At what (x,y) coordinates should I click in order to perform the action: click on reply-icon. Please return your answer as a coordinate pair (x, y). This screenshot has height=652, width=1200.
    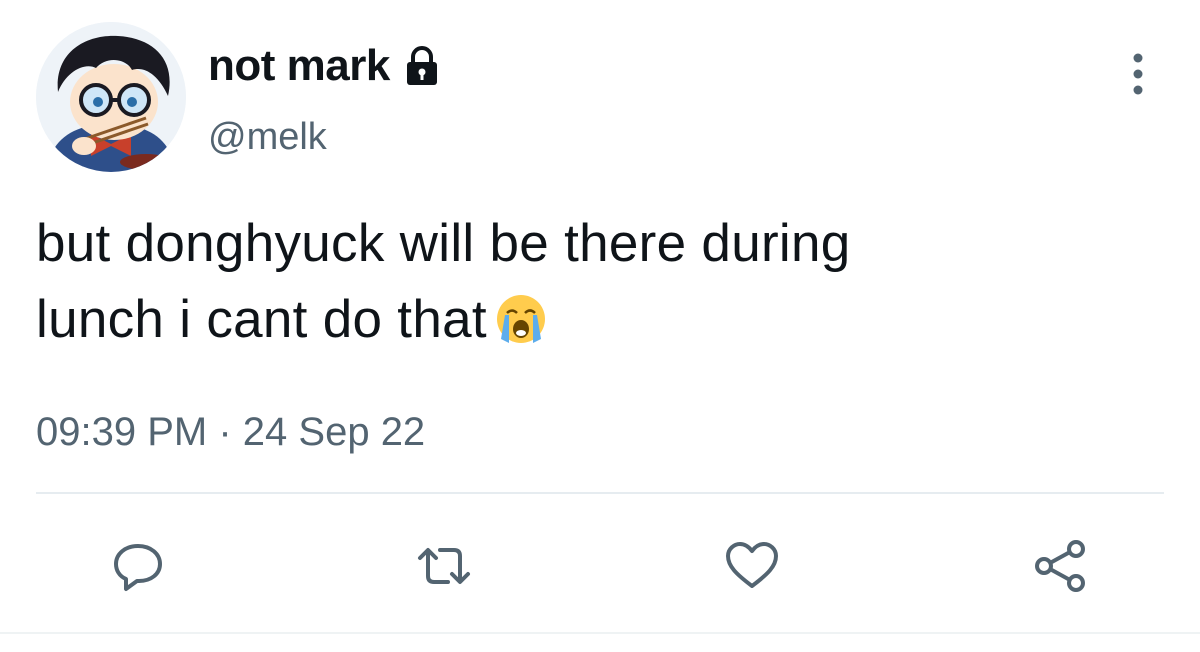
    Looking at the image, I should click on (138, 567).